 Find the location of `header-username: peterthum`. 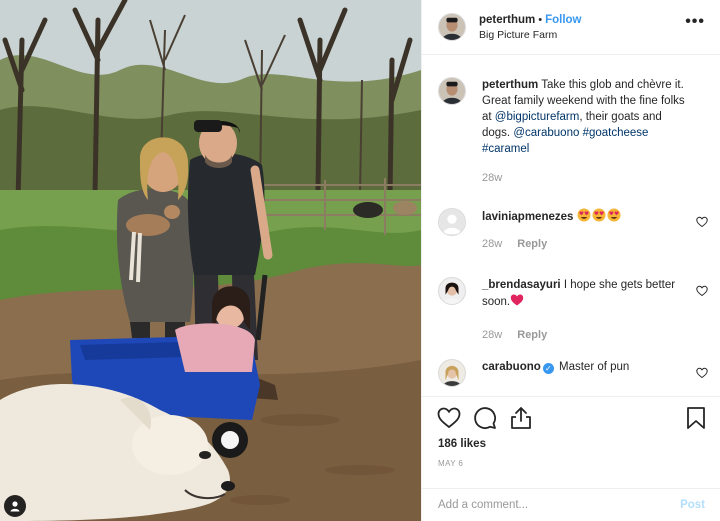

header-username: peterthum is located at coordinates (507, 20).